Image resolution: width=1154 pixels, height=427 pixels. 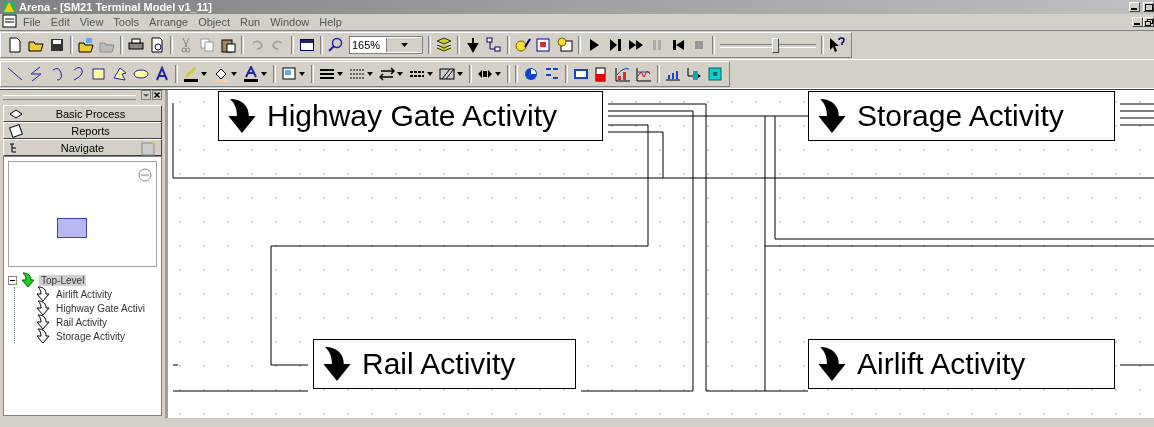 What do you see at coordinates (28, 280) in the screenshot?
I see `model-arrow-icon` at bounding box center [28, 280].